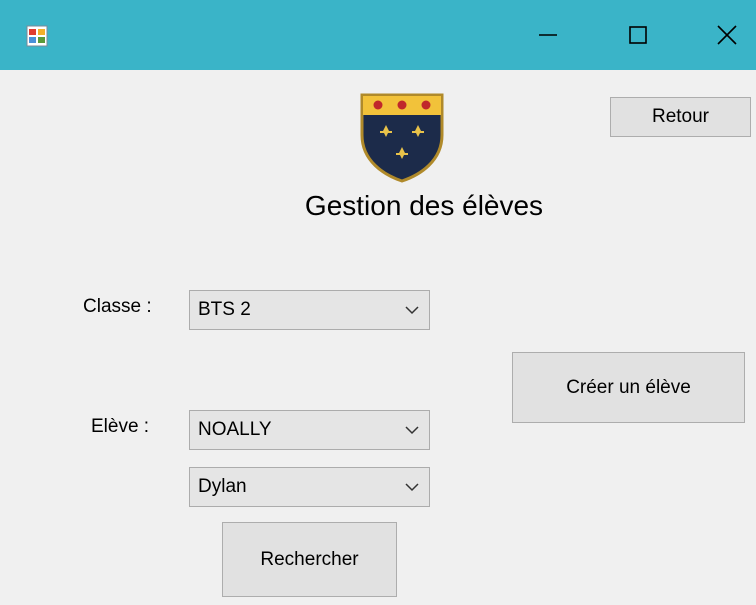 This screenshot has width=756, height=605. What do you see at coordinates (309, 430) in the screenshot?
I see `student-lastname-select: NOALLY` at bounding box center [309, 430].